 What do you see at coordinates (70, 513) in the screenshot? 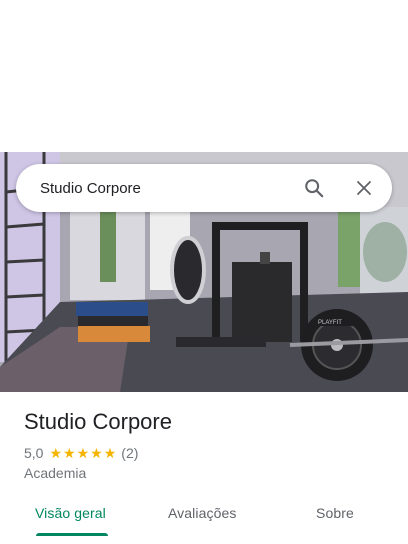
I see `tab-overview: Visão geral` at bounding box center [70, 513].